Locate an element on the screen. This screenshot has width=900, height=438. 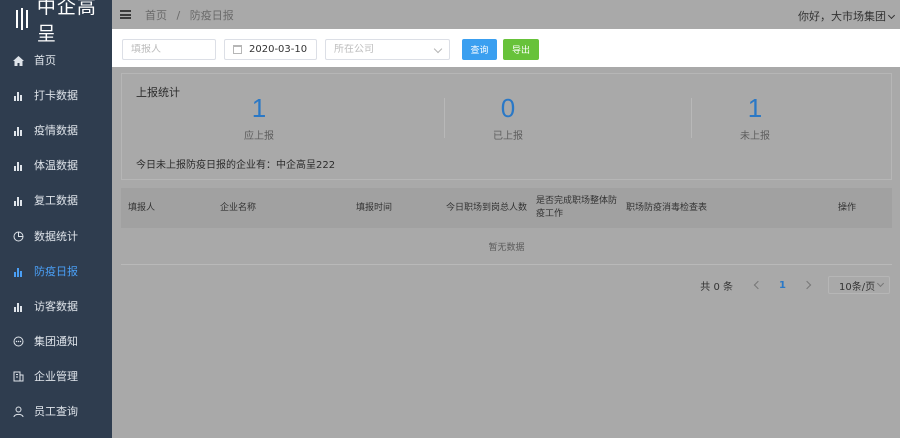
table-empty: 暂无数据 is located at coordinates (506, 246).